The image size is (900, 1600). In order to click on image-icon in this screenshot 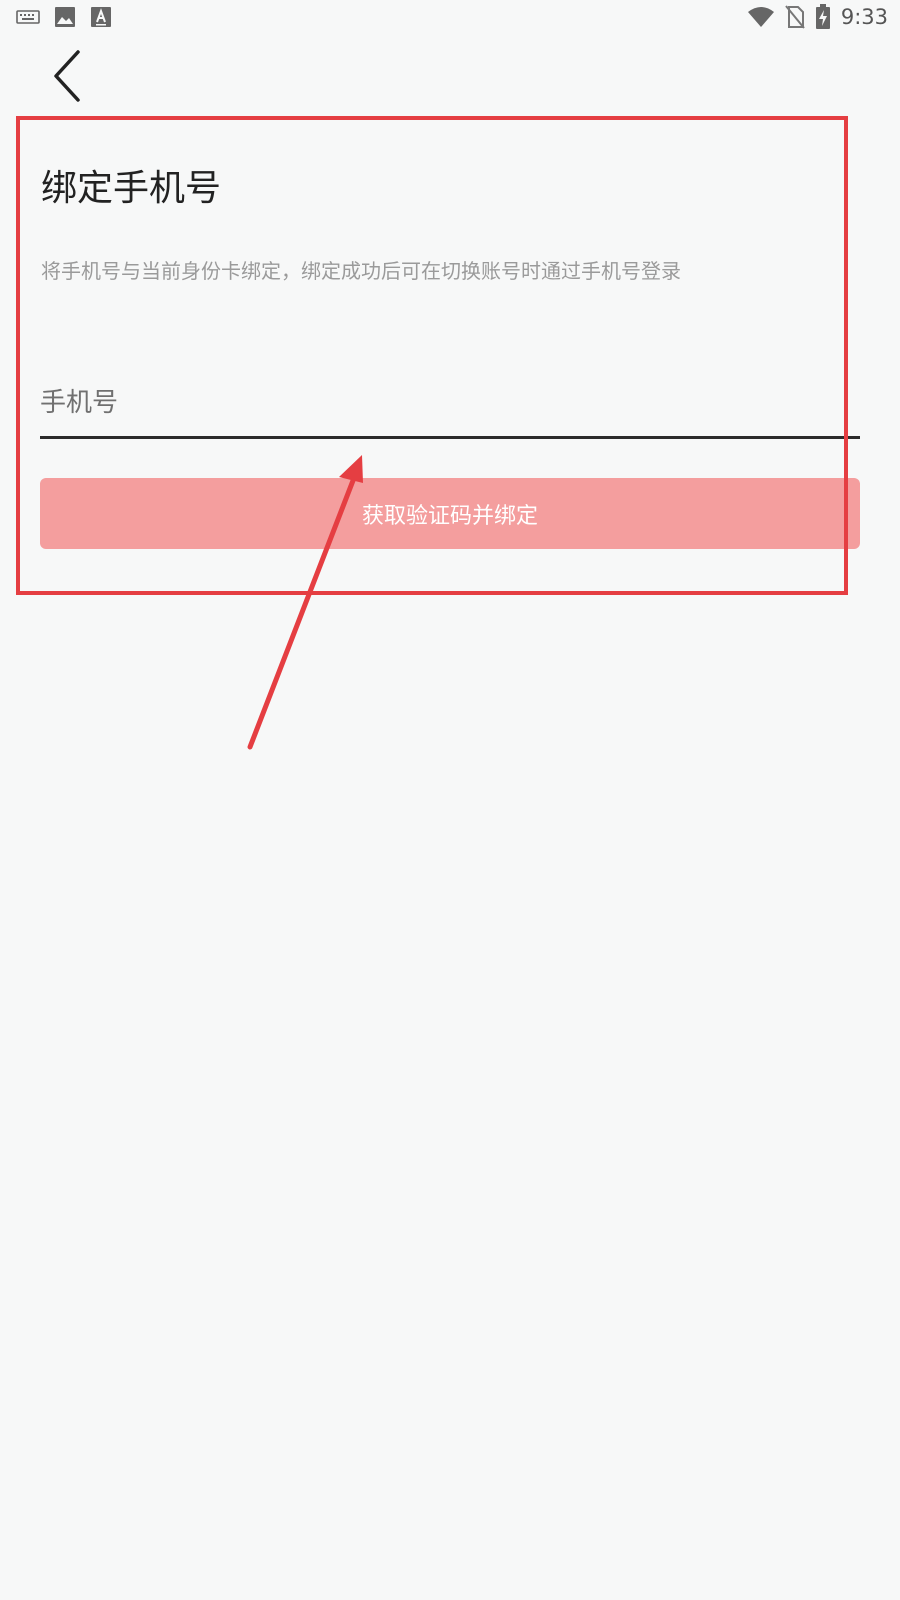, I will do `click(65, 17)`.